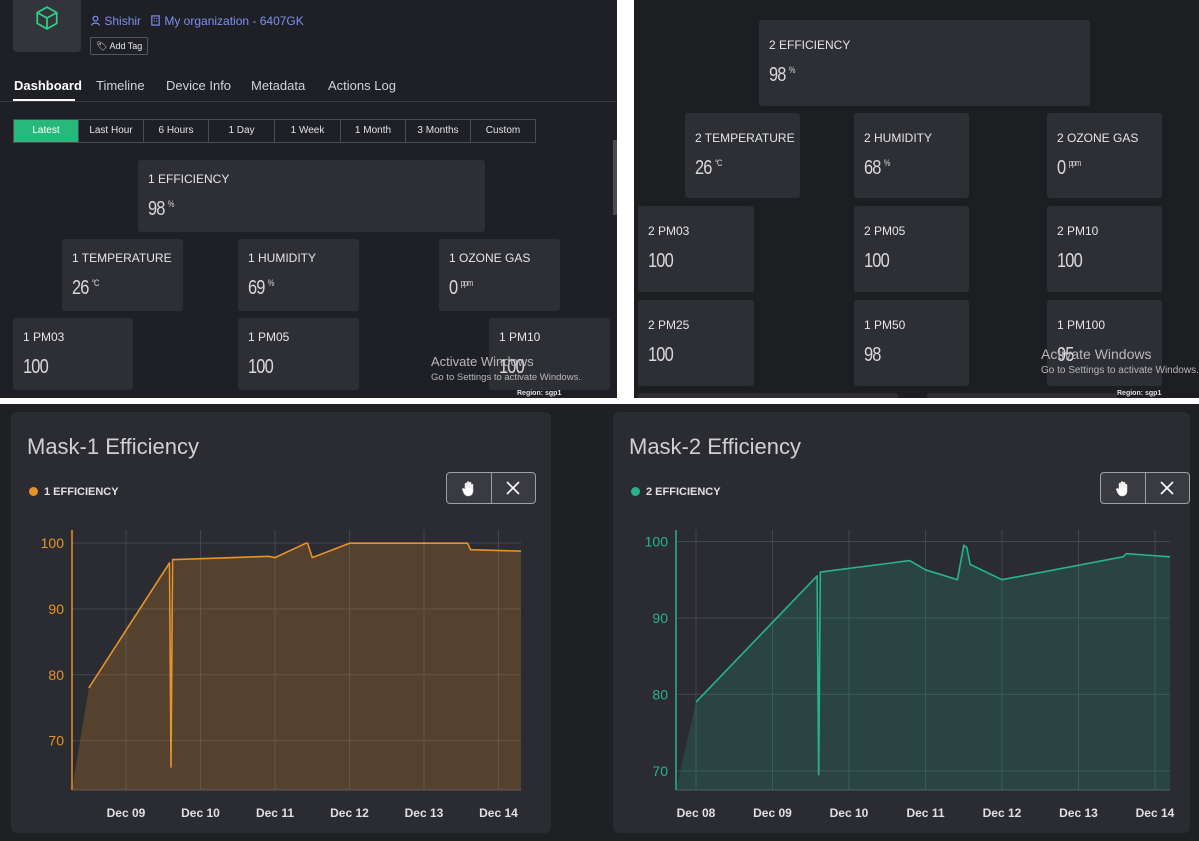 The width and height of the screenshot is (1199, 841). I want to click on card-2-efficiency: 2 EFFICIENCY 98%, so click(924, 63).